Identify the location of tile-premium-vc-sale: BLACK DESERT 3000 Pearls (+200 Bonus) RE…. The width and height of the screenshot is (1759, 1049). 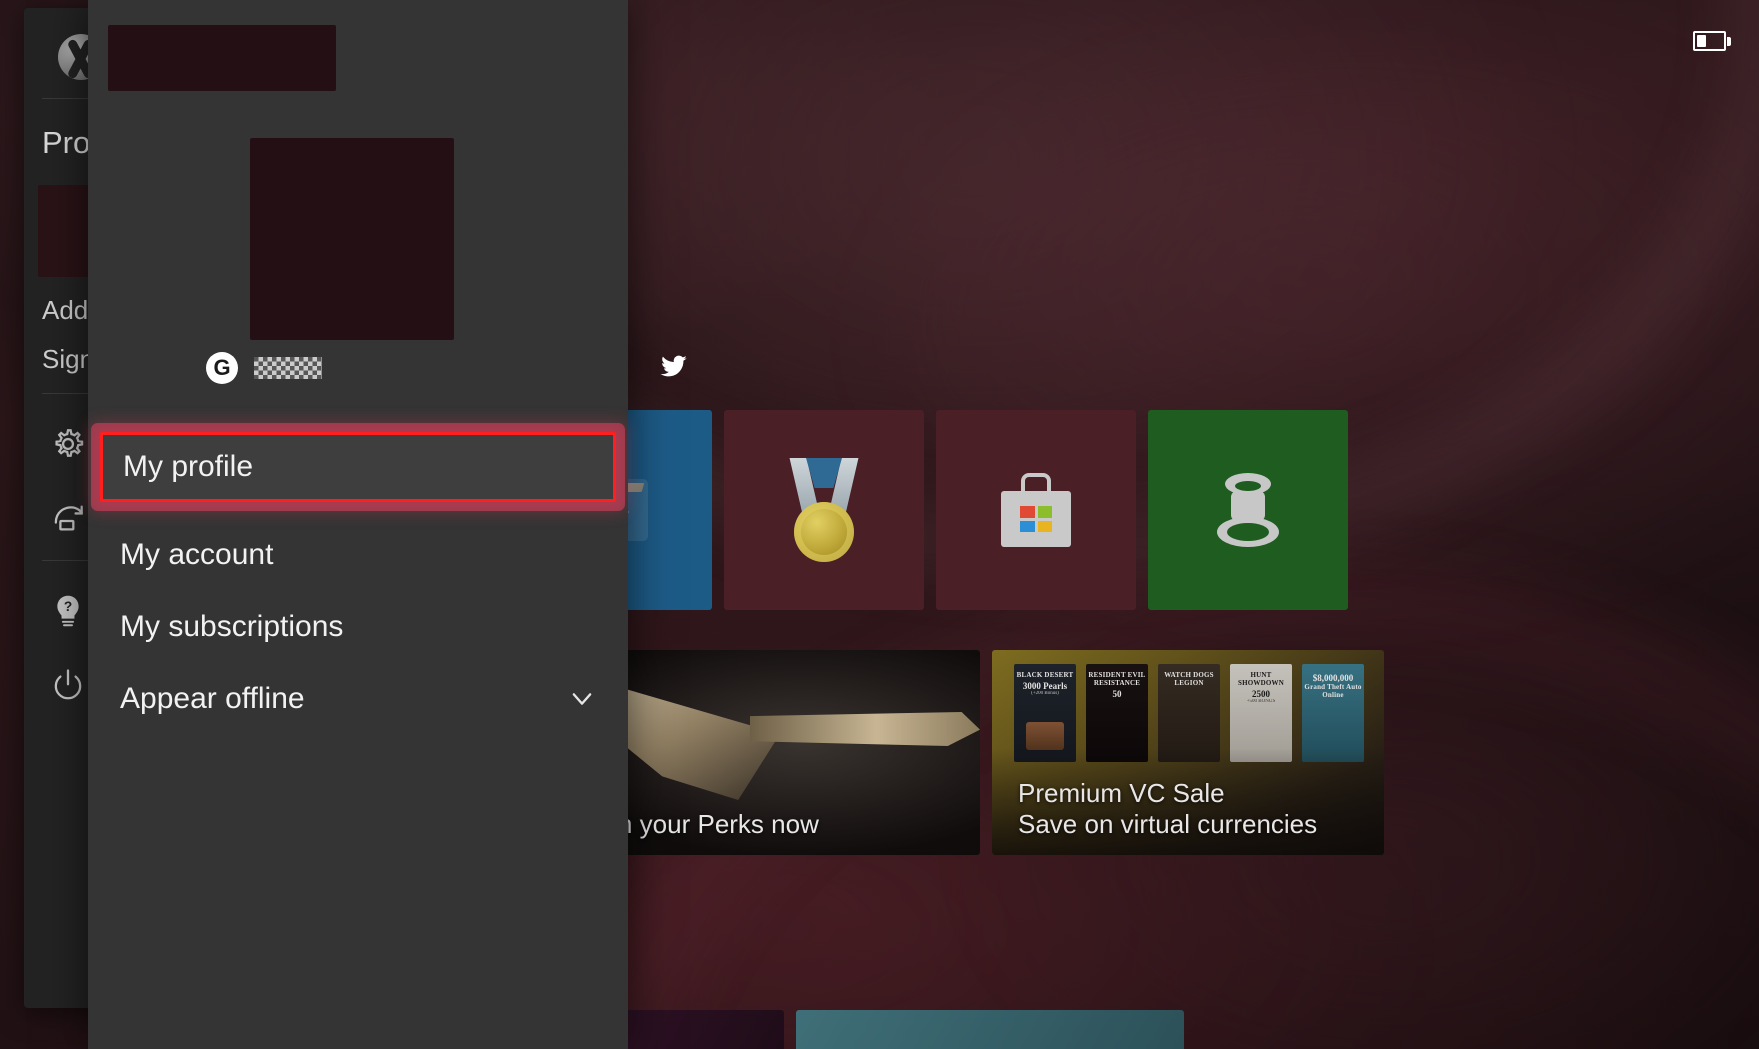
(1188, 752).